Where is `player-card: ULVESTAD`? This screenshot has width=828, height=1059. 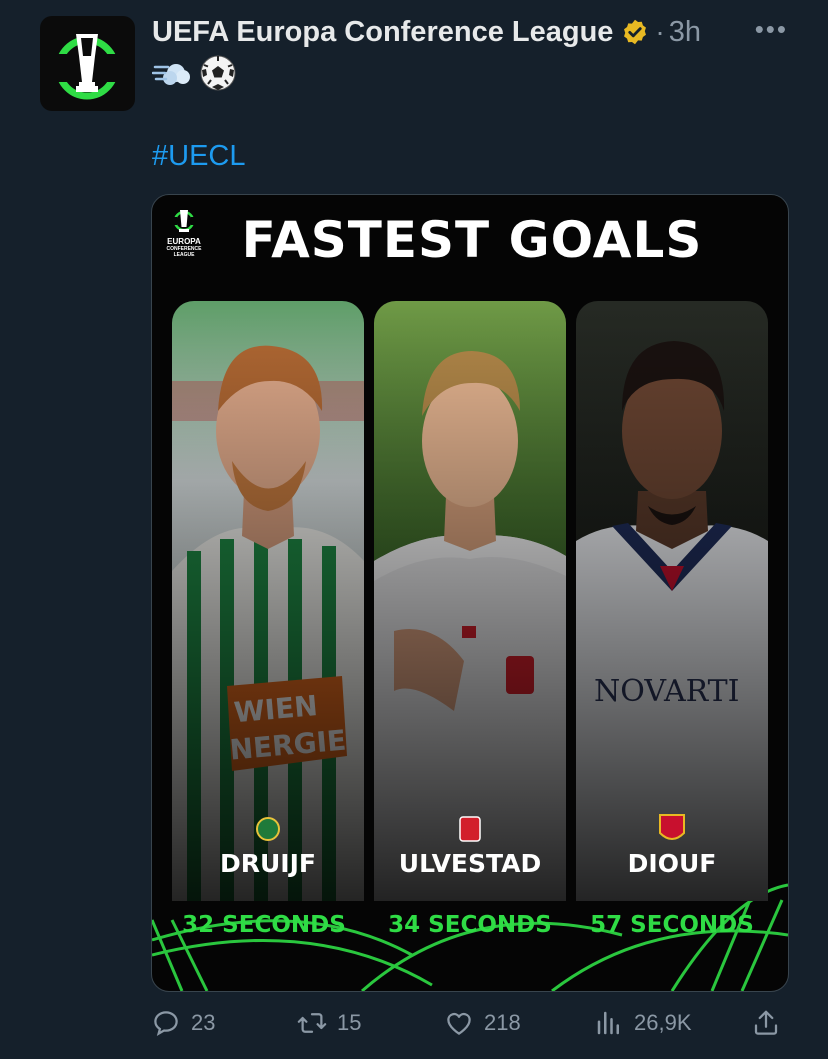 player-card: ULVESTAD is located at coordinates (470, 601).